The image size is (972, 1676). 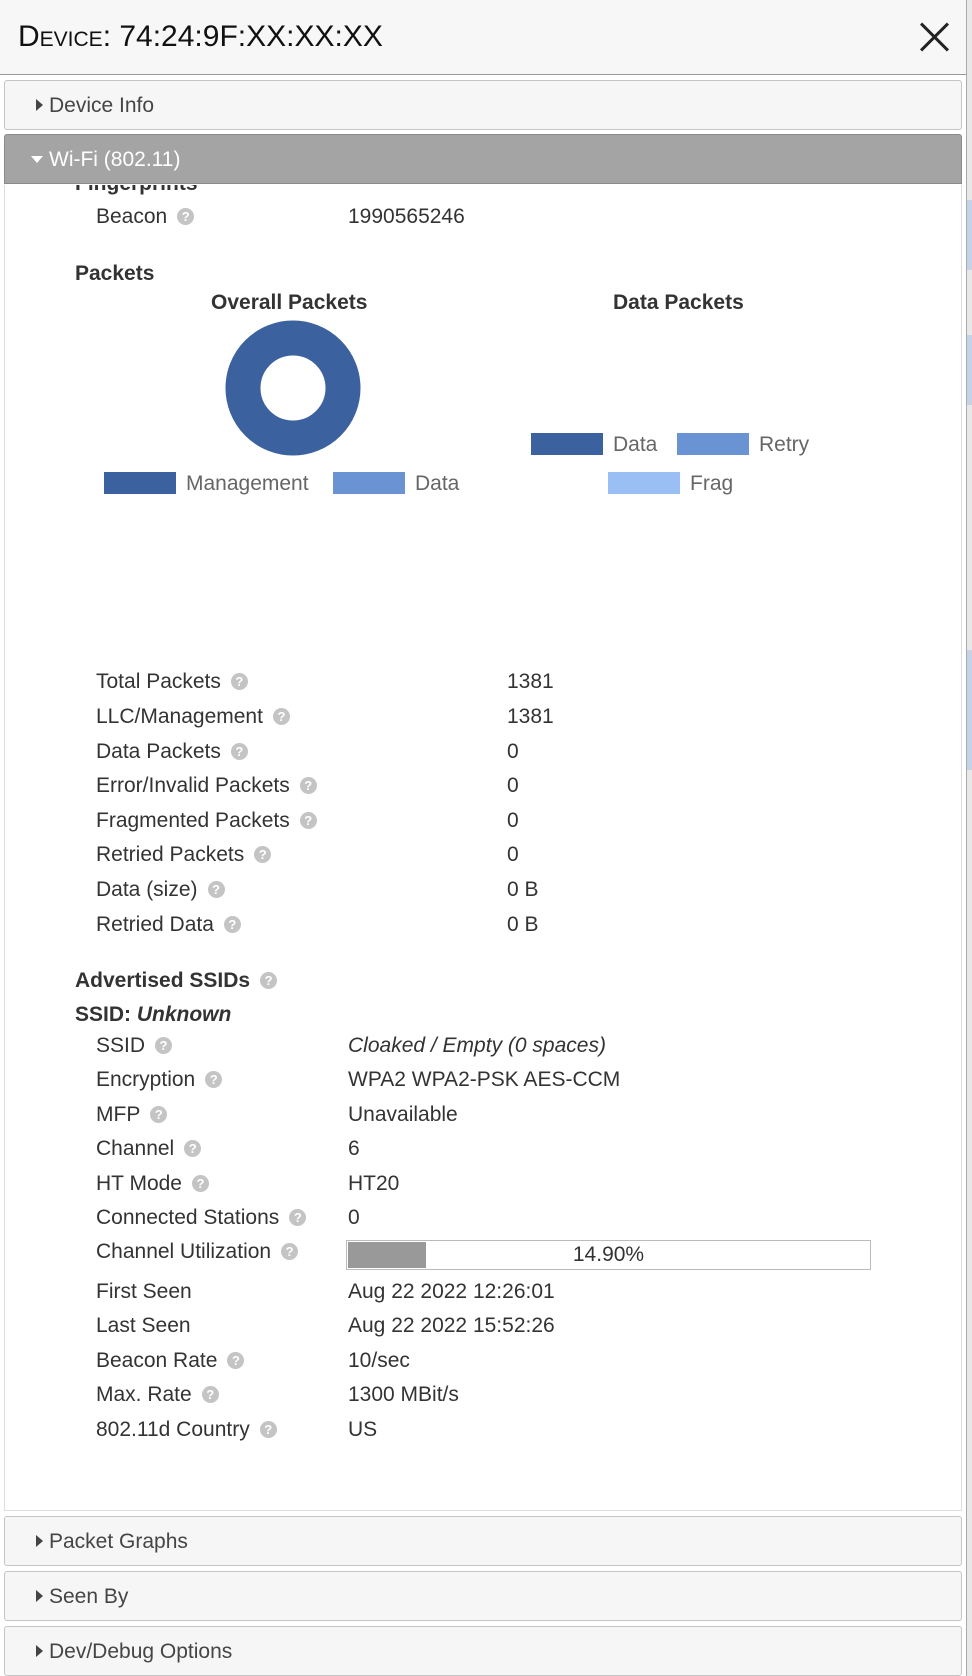 What do you see at coordinates (172, 682) in the screenshot?
I see `stat-label: Total Packets?` at bounding box center [172, 682].